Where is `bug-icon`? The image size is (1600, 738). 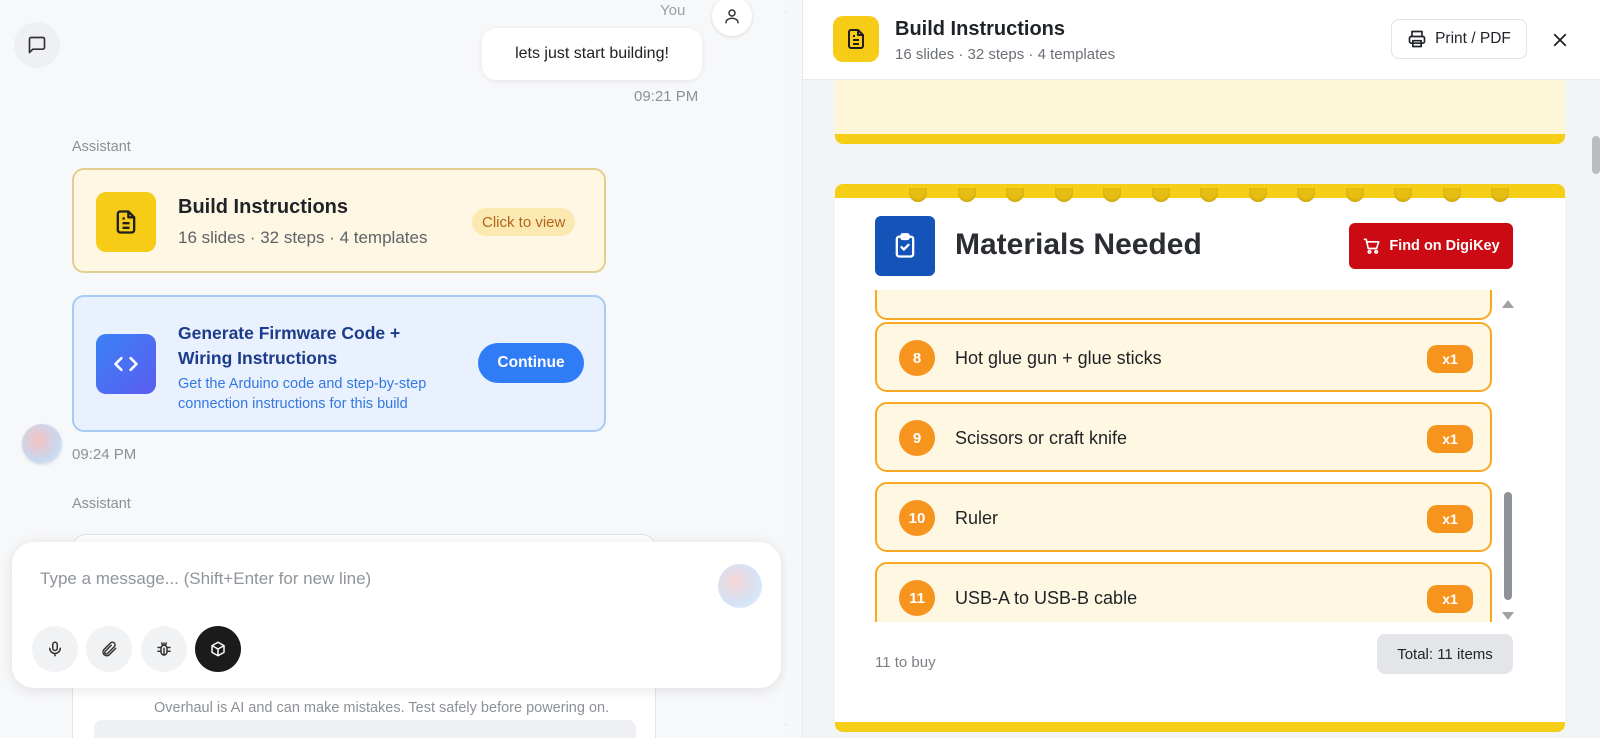 bug-icon is located at coordinates (164, 649).